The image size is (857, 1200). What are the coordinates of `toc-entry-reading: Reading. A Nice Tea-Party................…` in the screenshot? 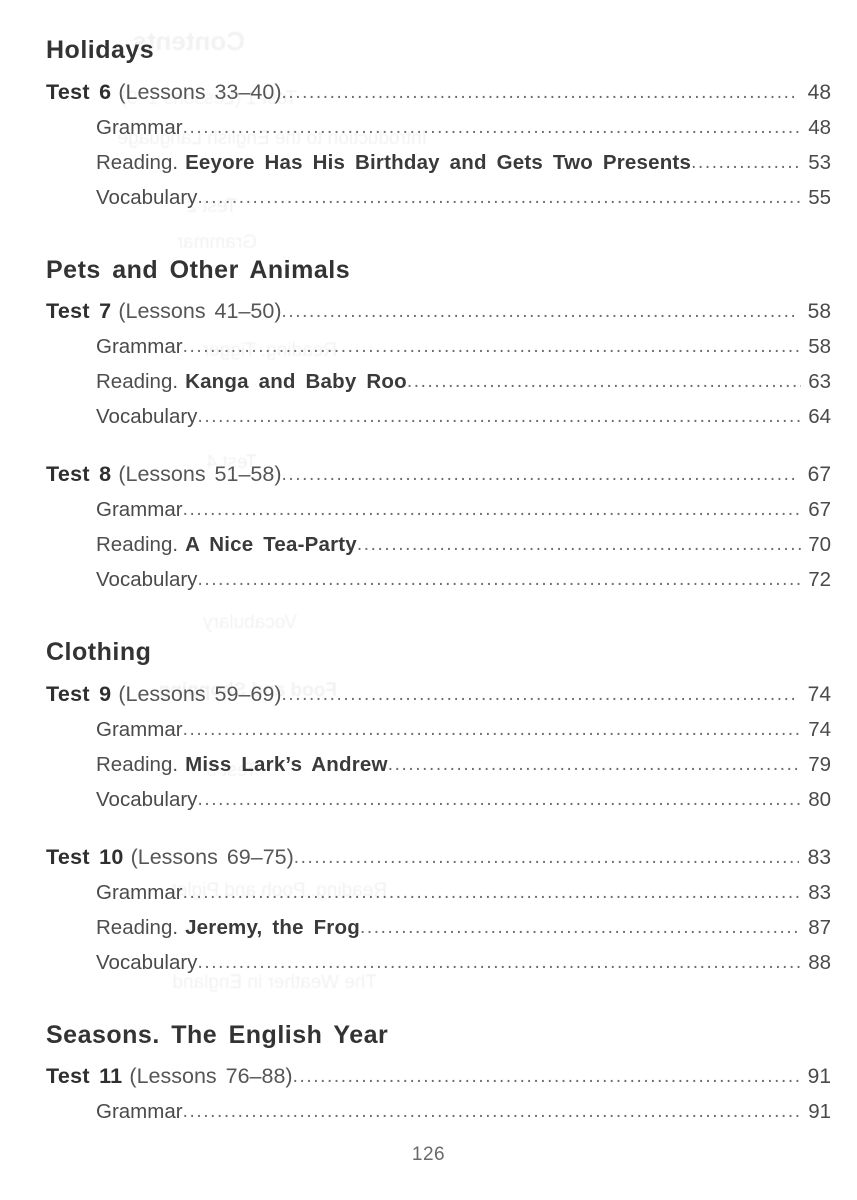 It's located at (463, 545).